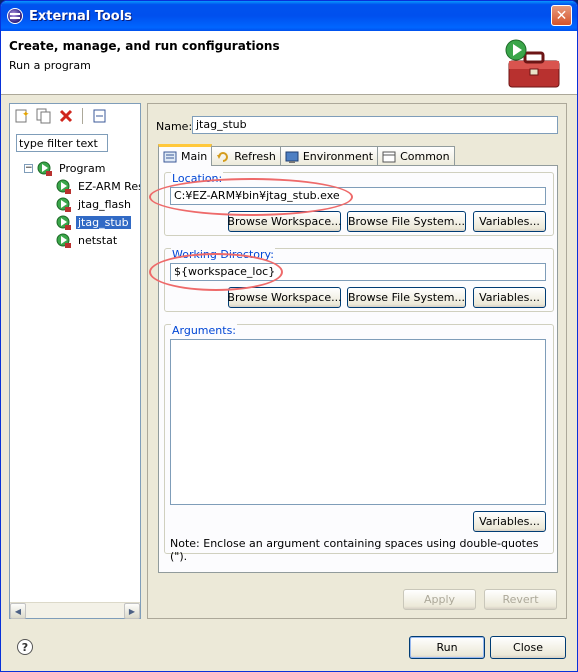 The width and height of the screenshot is (578, 672). Describe the element at coordinates (532, 63) in the screenshot. I see `toolbox-icon` at that location.